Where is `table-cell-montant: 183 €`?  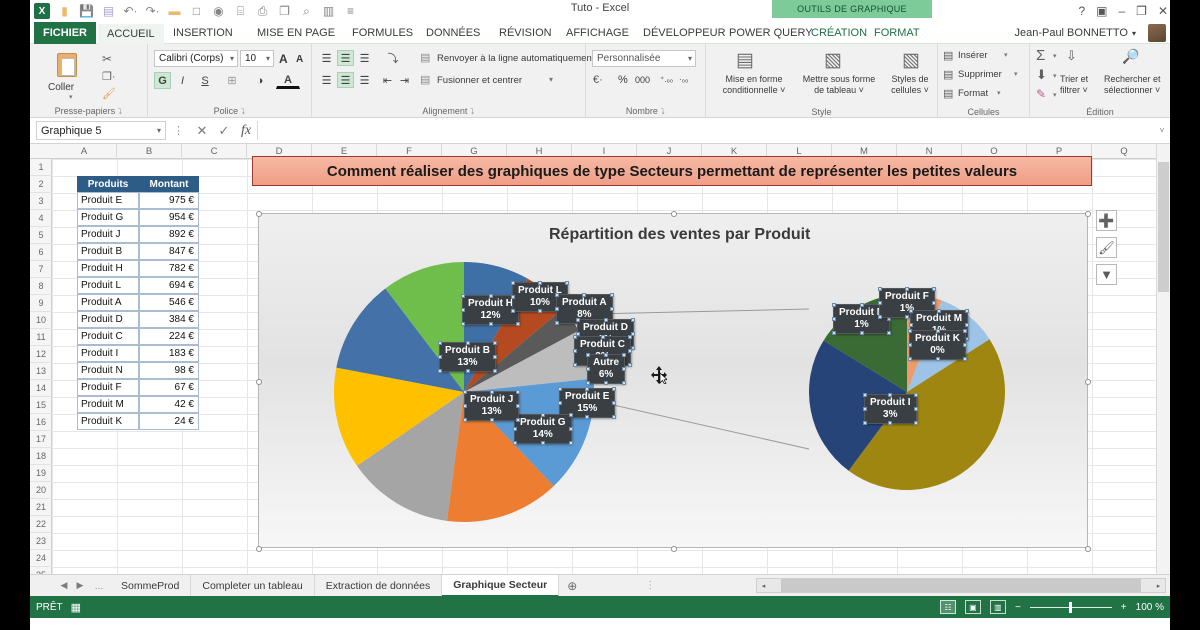 table-cell-montant: 183 € is located at coordinates (169, 353).